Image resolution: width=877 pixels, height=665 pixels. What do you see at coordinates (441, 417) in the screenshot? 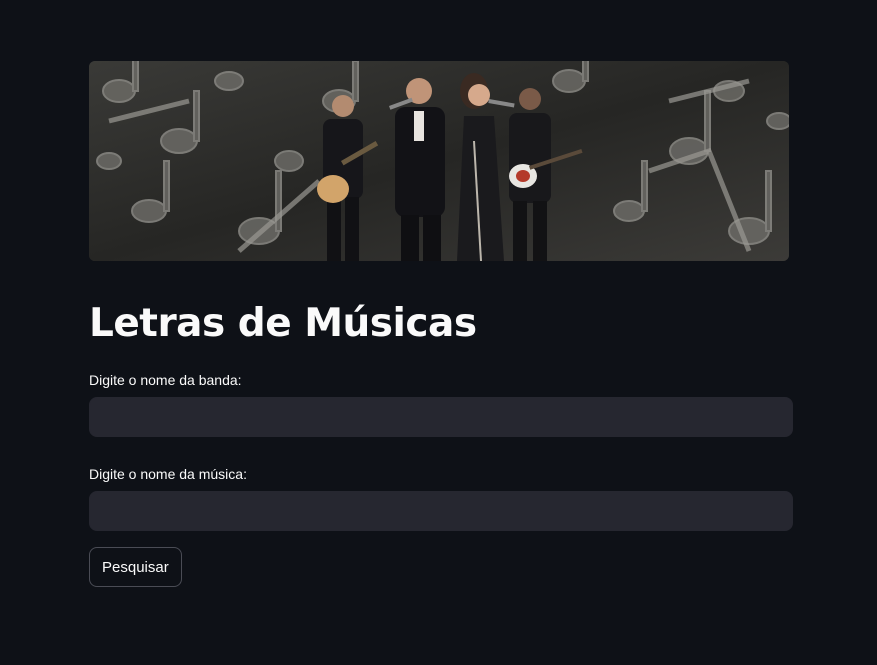
I see `band-input` at bounding box center [441, 417].